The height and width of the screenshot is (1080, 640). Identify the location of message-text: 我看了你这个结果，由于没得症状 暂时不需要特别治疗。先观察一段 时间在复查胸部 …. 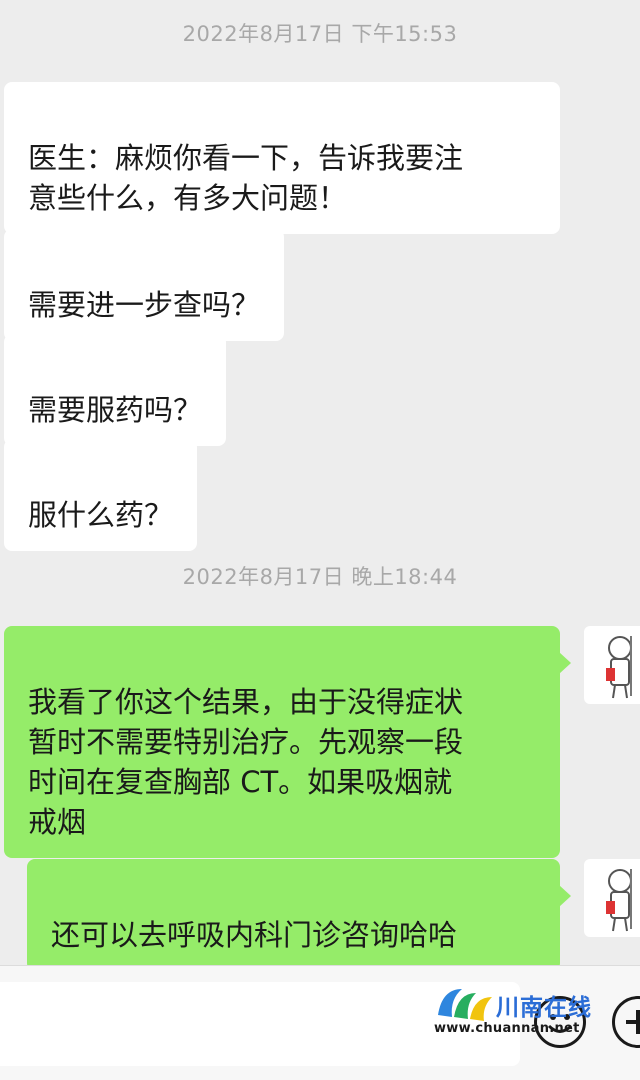
(246, 762).